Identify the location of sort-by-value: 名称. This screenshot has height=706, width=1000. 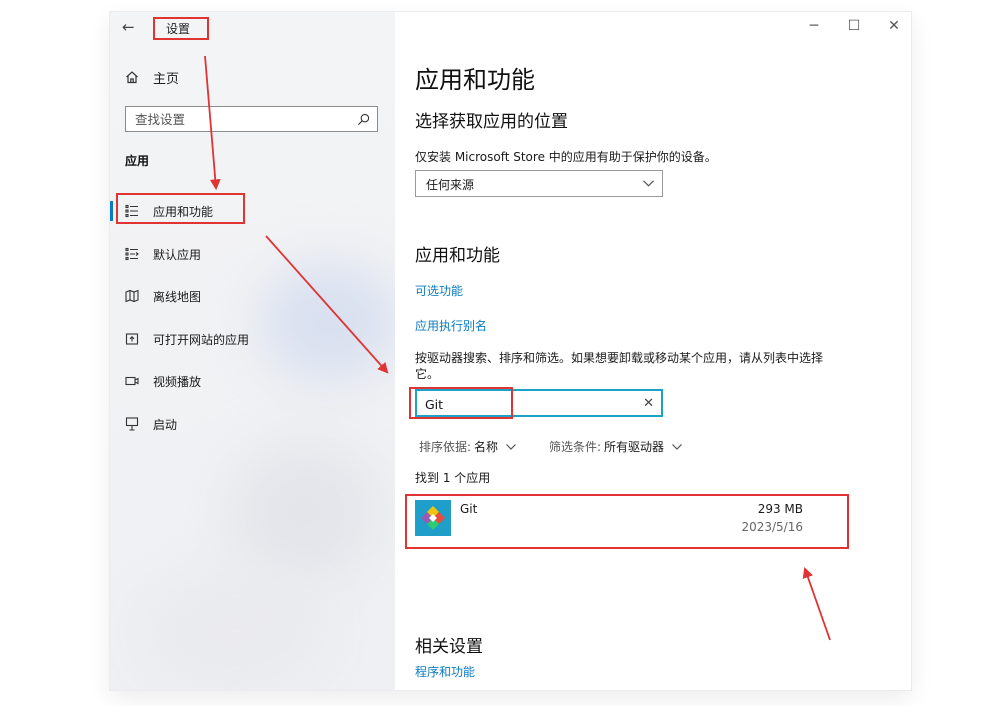
(486, 447).